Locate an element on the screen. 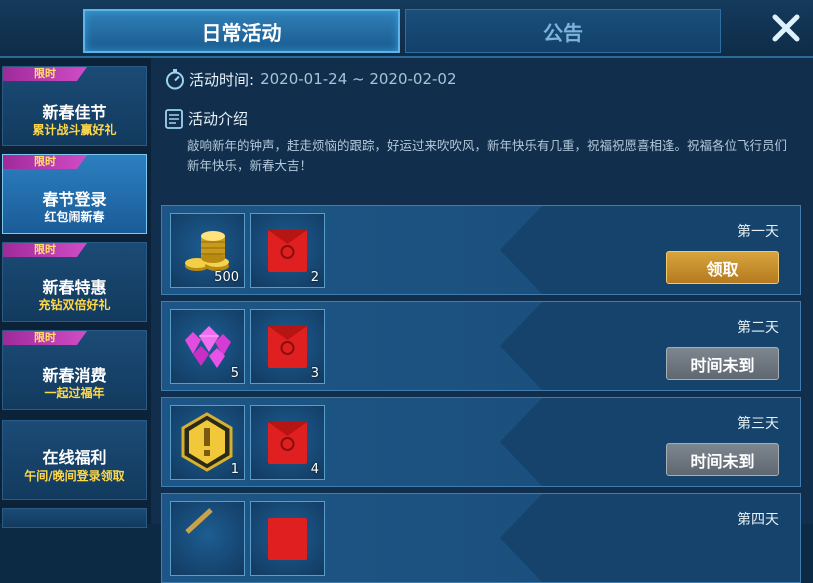  activity-time: 活动时间: 2020-01-24 ~ 2020-02-02 is located at coordinates (310, 79).